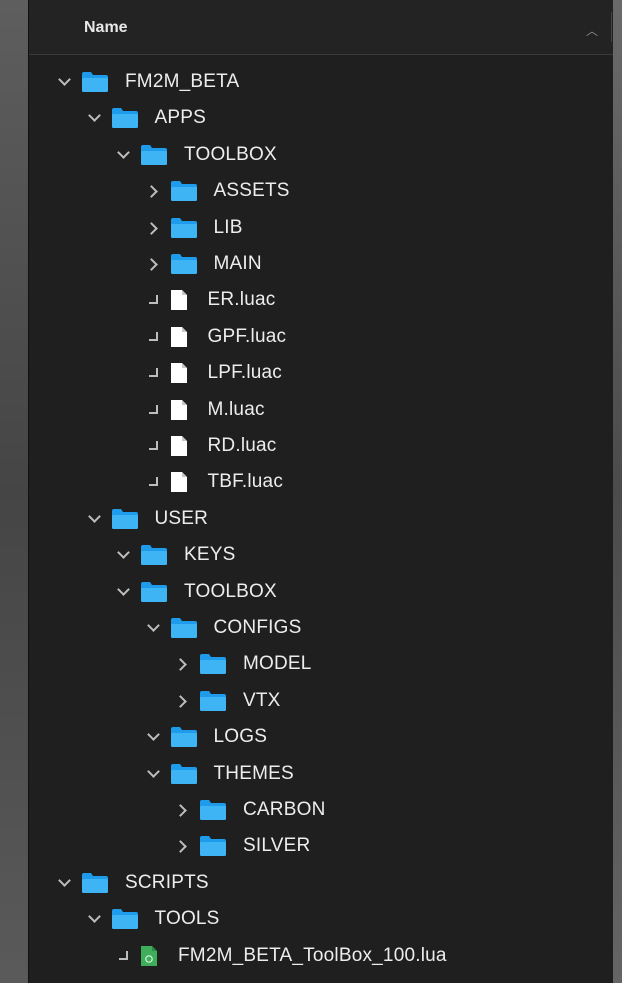 This screenshot has height=983, width=622. What do you see at coordinates (182, 81) in the screenshot?
I see `item-label: FM2M_BETA` at bounding box center [182, 81].